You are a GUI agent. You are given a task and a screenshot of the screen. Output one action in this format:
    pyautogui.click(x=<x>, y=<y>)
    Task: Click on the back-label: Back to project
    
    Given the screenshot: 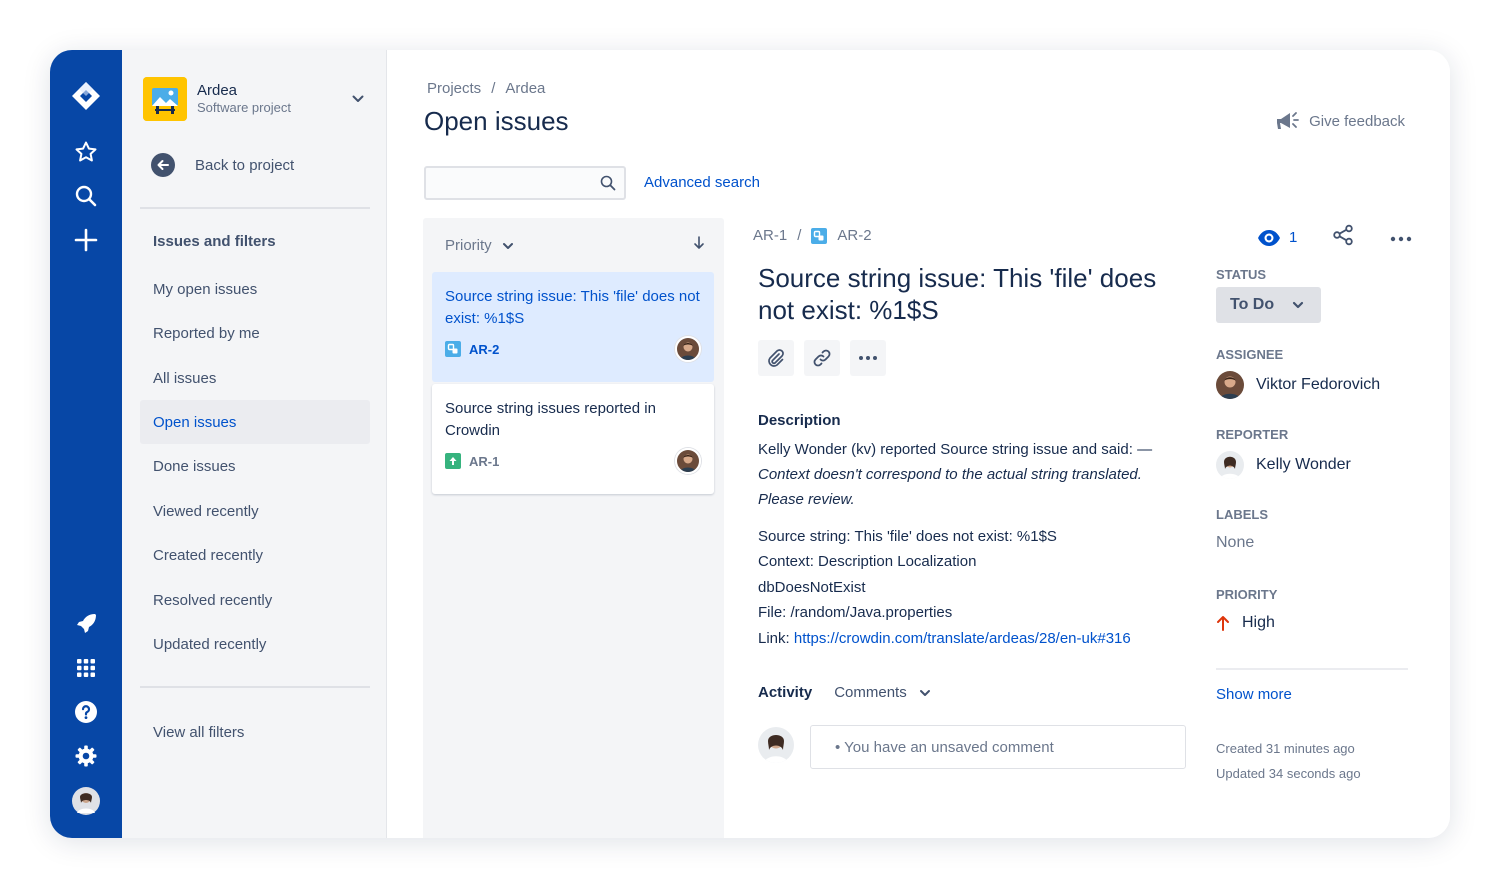 What is the action you would take?
    pyautogui.click(x=245, y=165)
    